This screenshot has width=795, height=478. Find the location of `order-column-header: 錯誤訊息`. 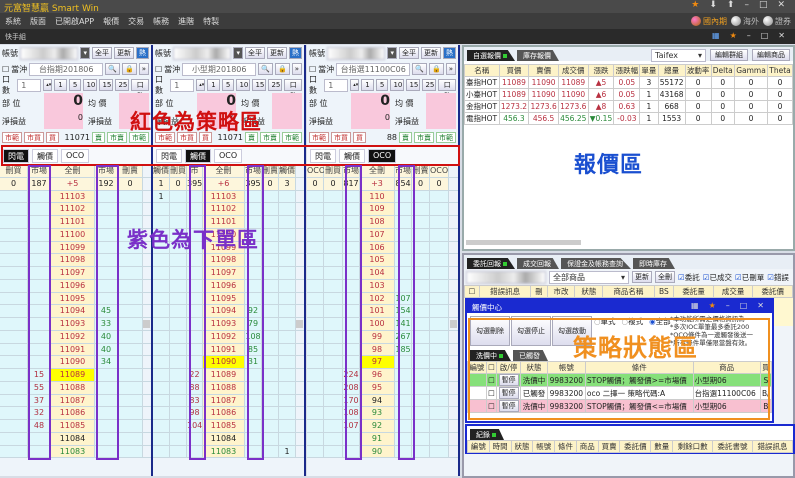

order-column-header: 錯誤訊息 is located at coordinates (505, 291).